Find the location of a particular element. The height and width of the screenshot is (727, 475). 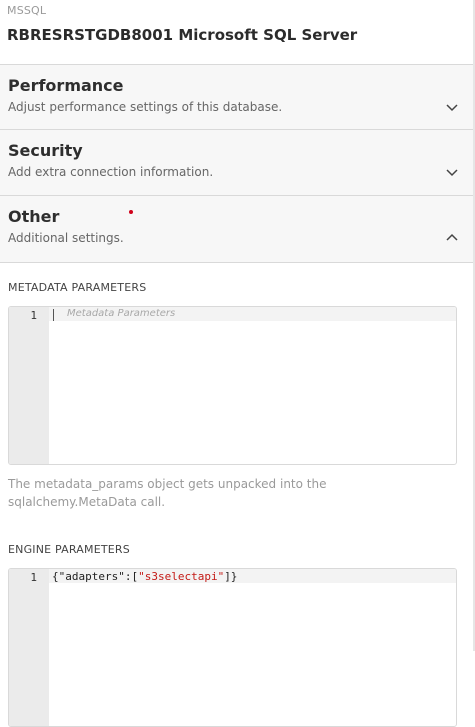

chevron-up-icon is located at coordinates (452, 238).